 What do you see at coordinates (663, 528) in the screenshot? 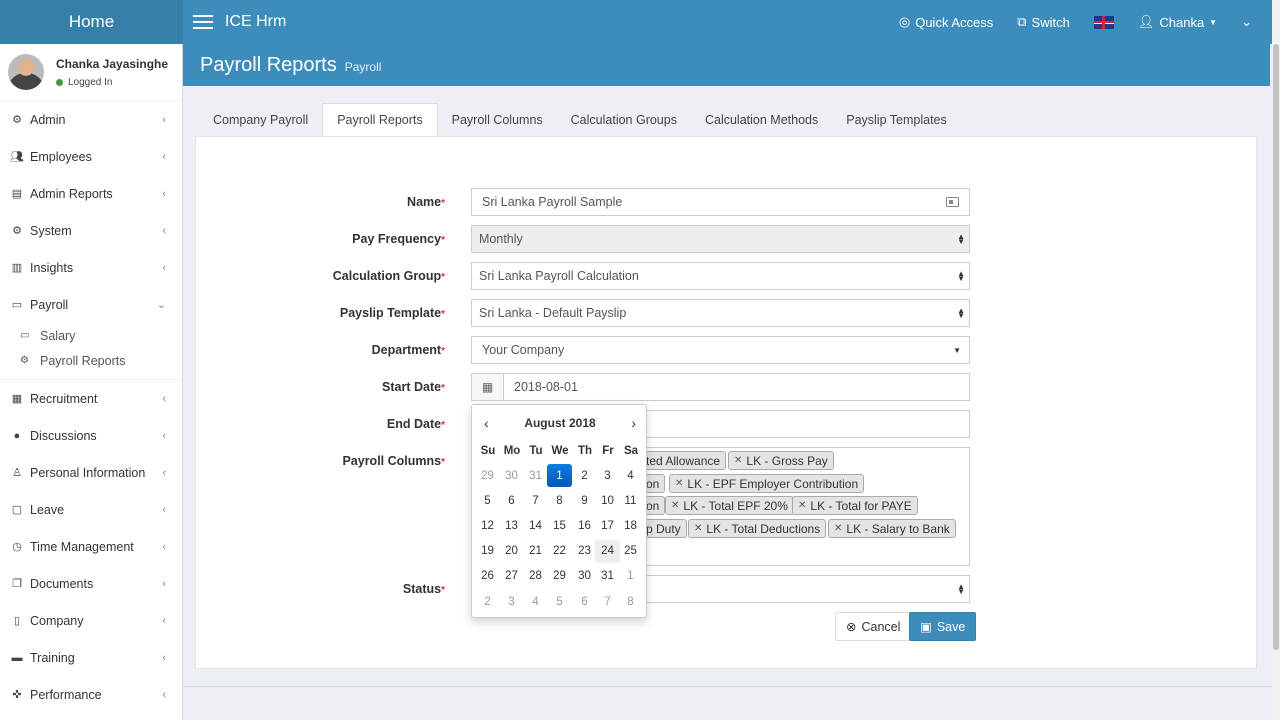
I see `tag-stamp-duty: p Duty` at bounding box center [663, 528].